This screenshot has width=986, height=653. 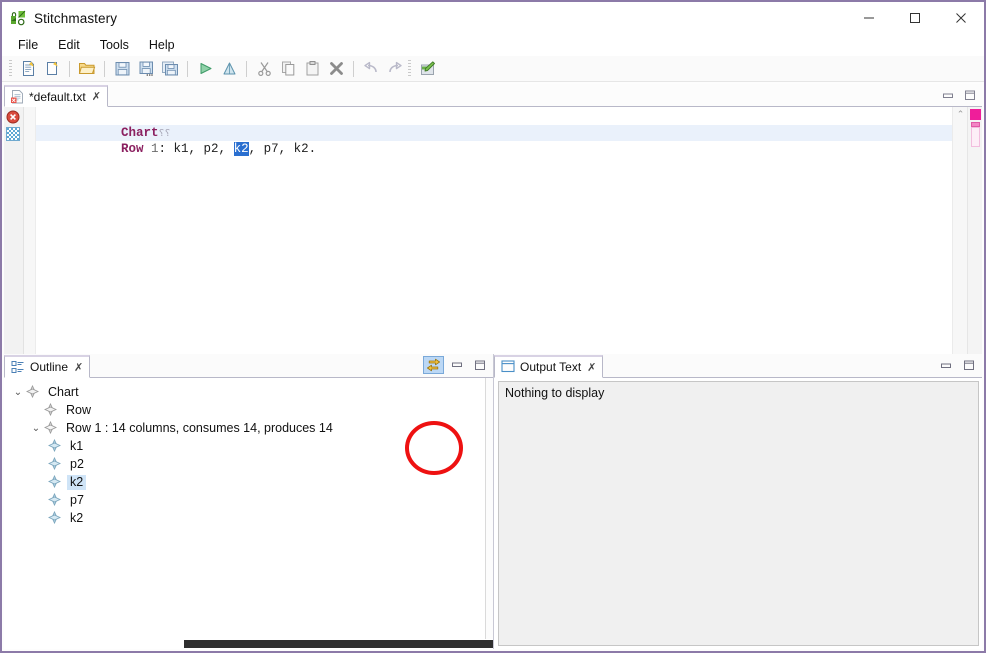 I want to click on tree-item-label: p2, so click(x=77, y=463).